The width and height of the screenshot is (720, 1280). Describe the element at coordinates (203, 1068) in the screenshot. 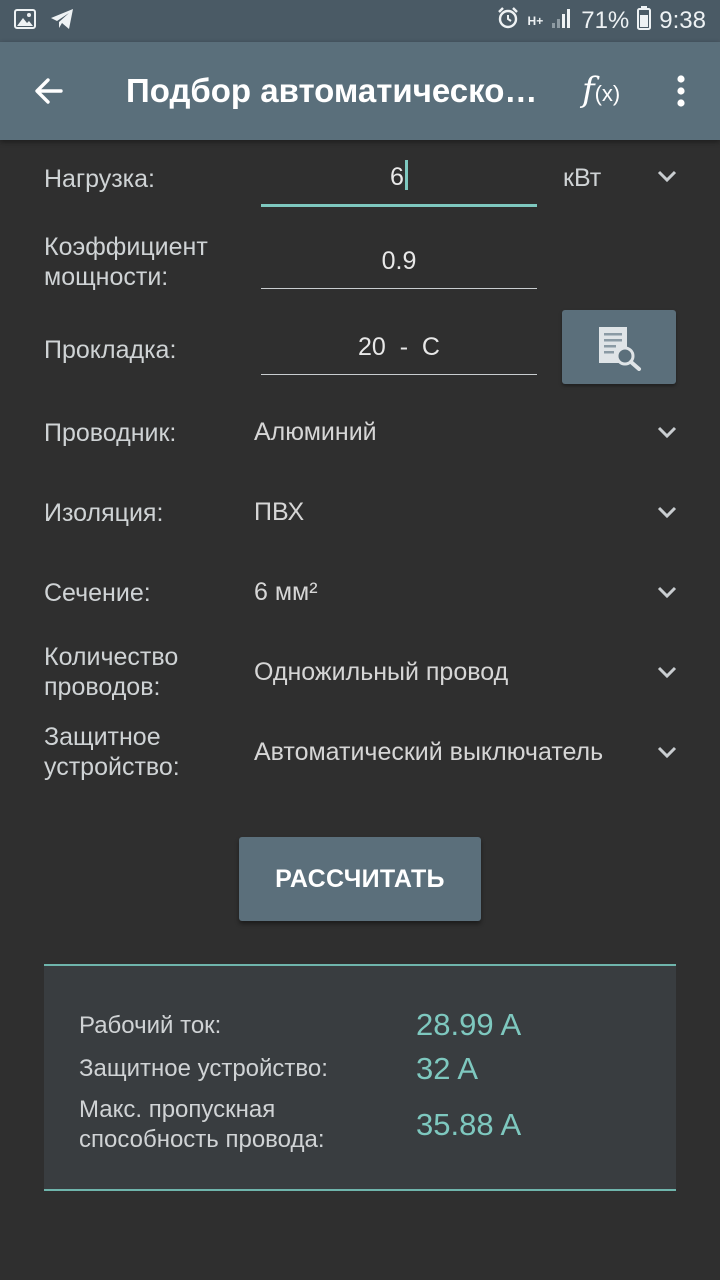

I see `protective-device-label: Защитное устройство:` at that location.